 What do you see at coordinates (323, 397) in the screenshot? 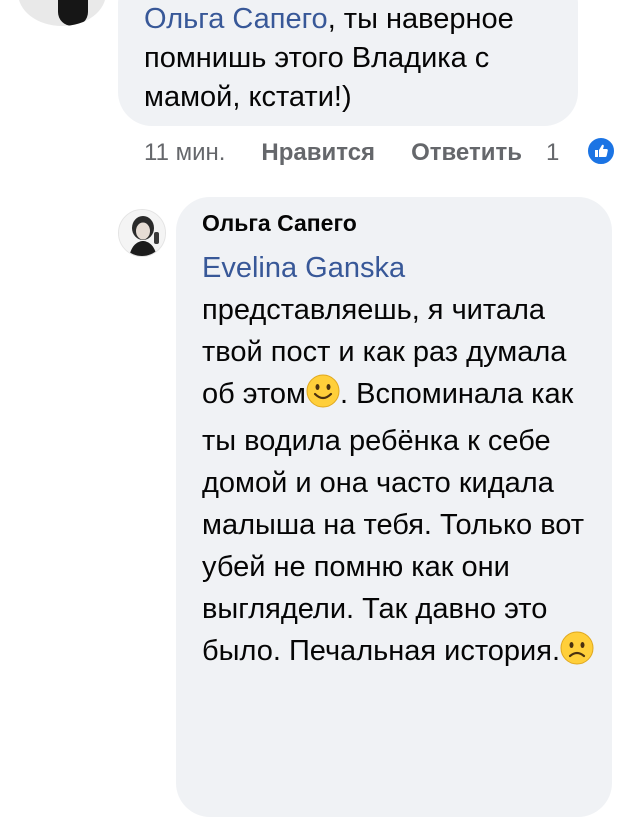
I see `smile-emoji-icon` at bounding box center [323, 397].